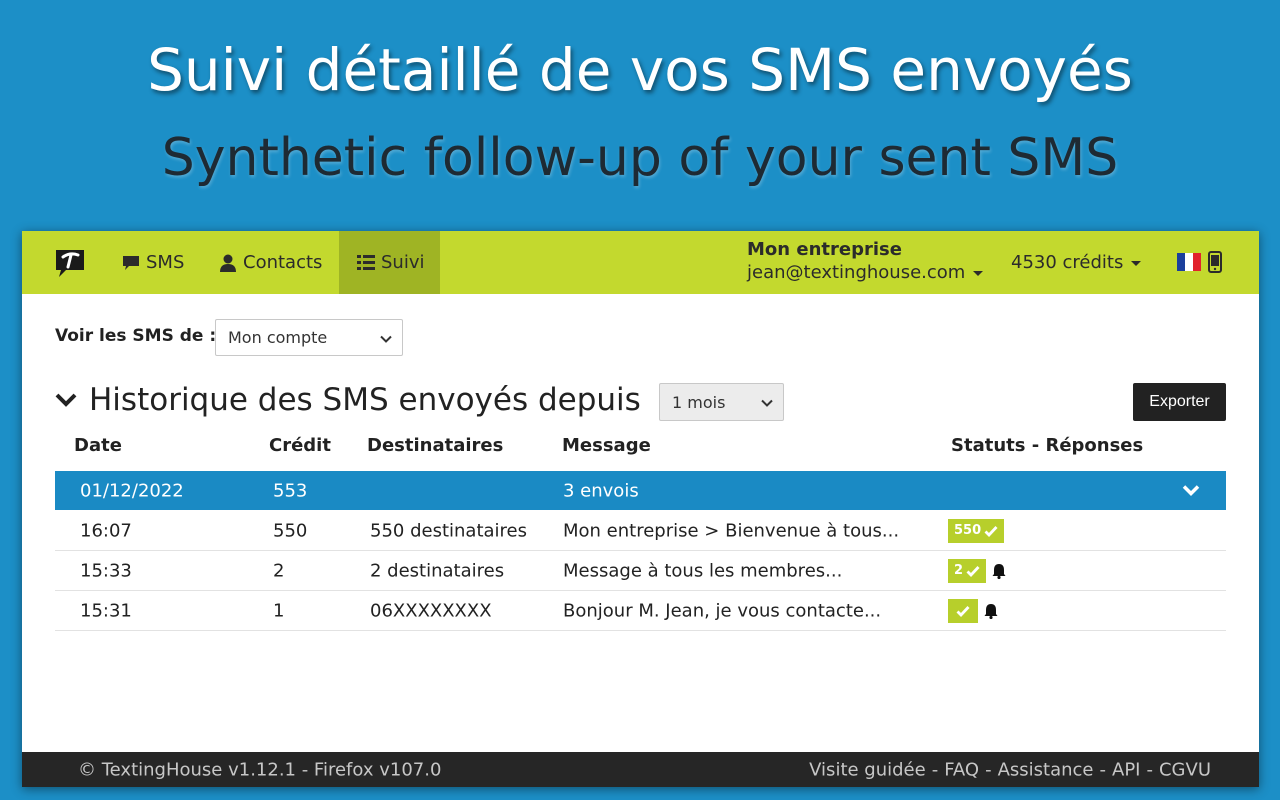  Describe the element at coordinates (106, 530) in the screenshot. I see `row-time: 16:07` at that location.